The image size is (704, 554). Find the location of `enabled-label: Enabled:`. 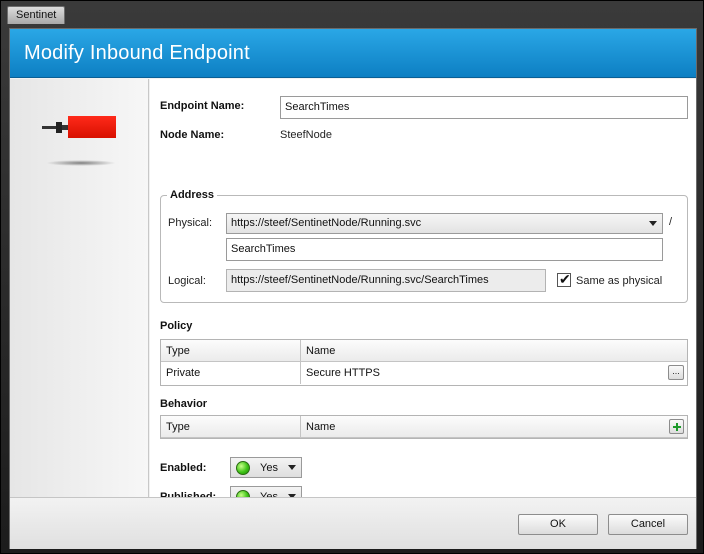

enabled-label: Enabled: is located at coordinates (183, 468).